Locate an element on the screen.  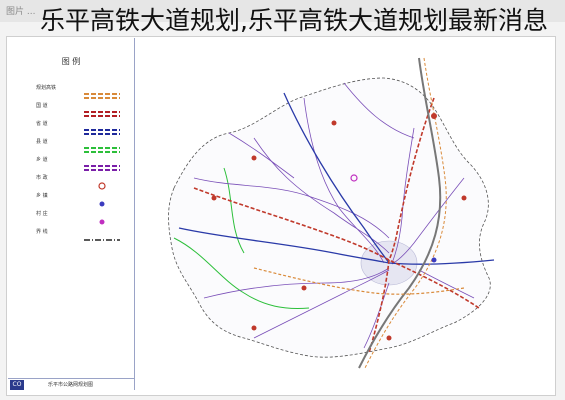
legend-row: 规划高铁 is located at coordinates (74, 91).